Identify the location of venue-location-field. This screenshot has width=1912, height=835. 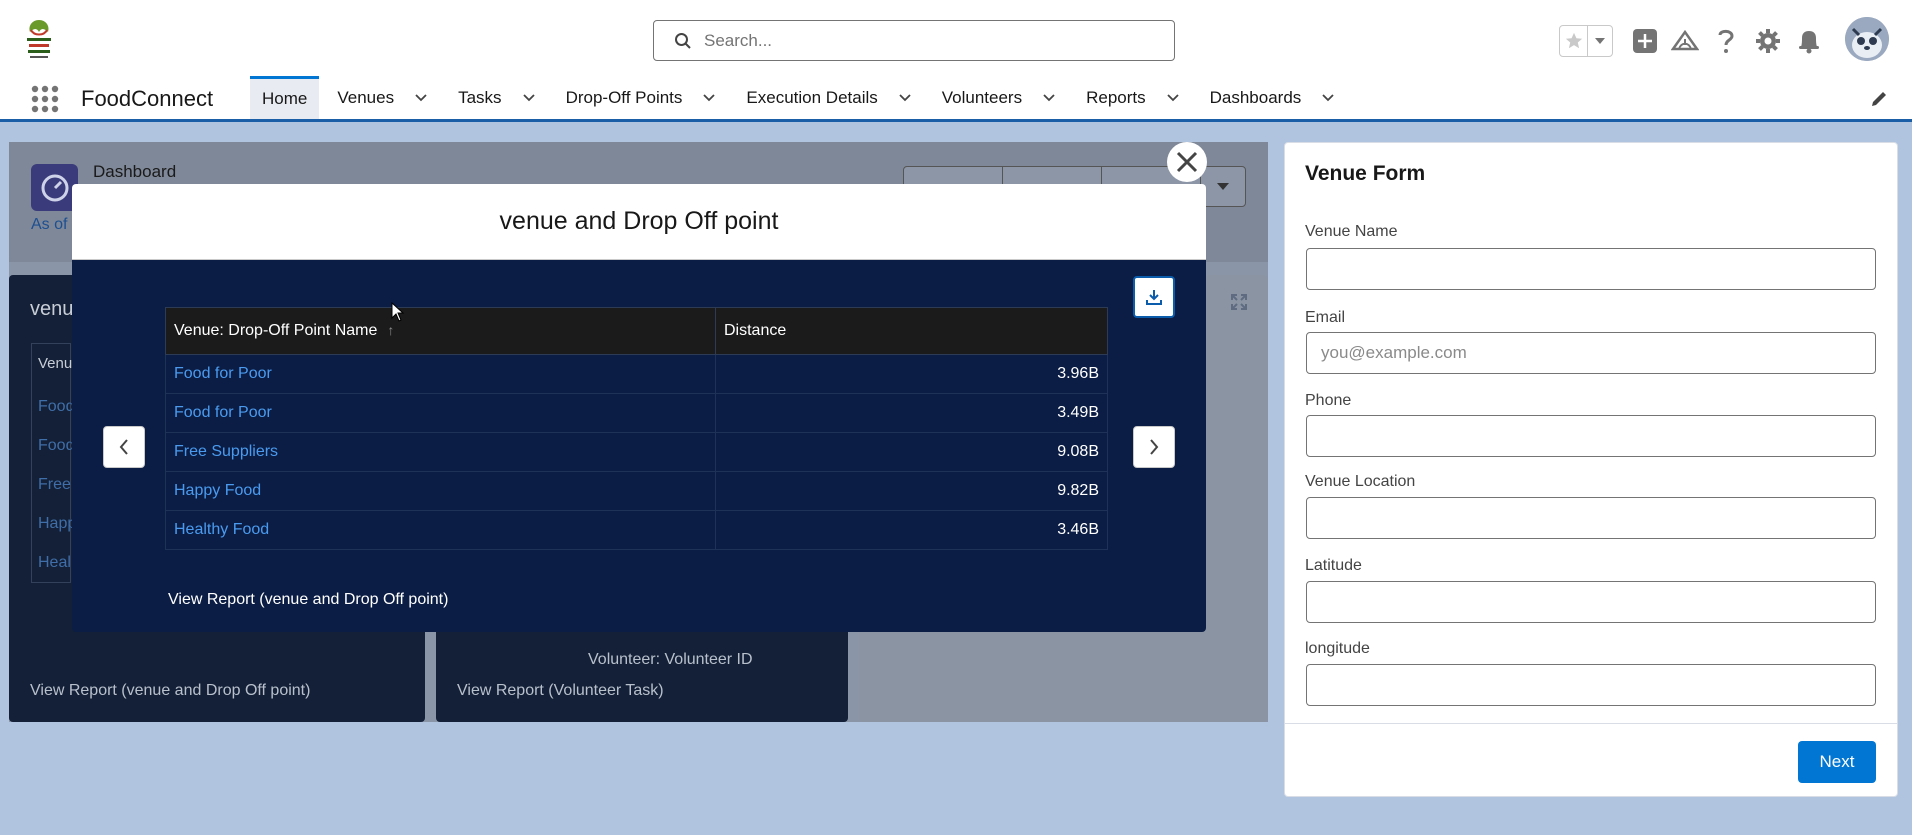
(1591, 518).